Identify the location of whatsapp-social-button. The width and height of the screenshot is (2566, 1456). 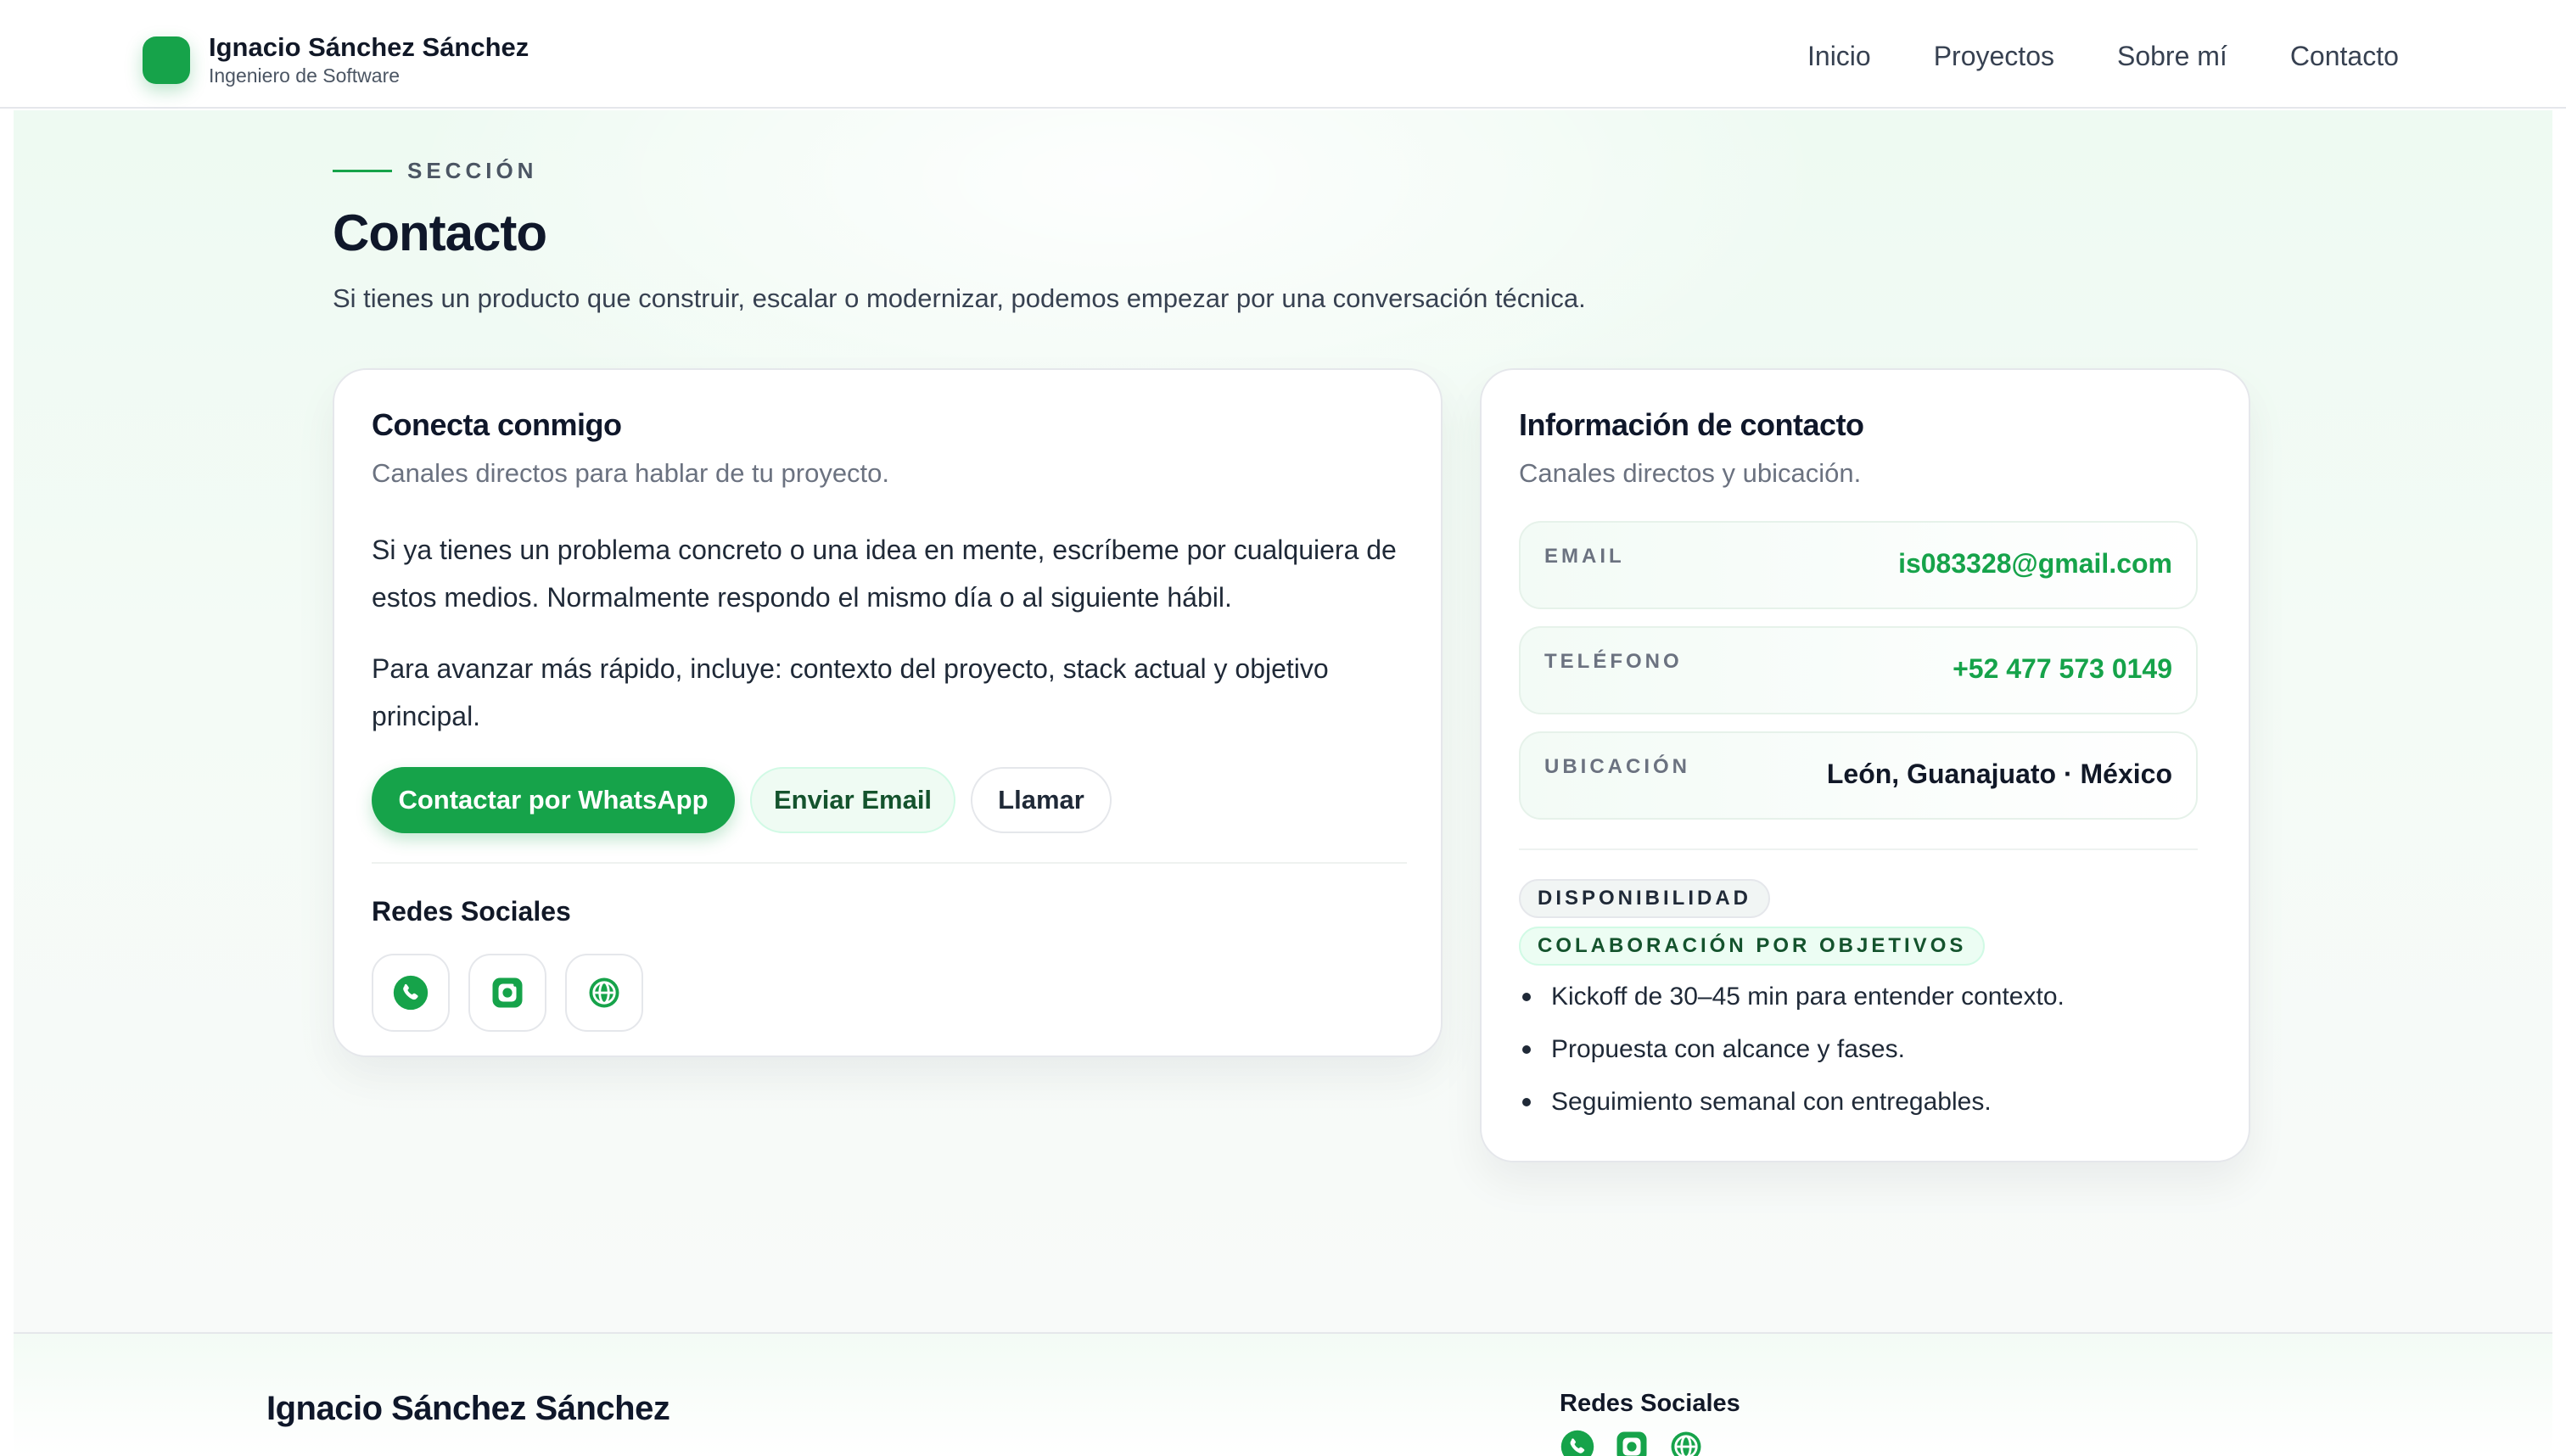
(411, 993).